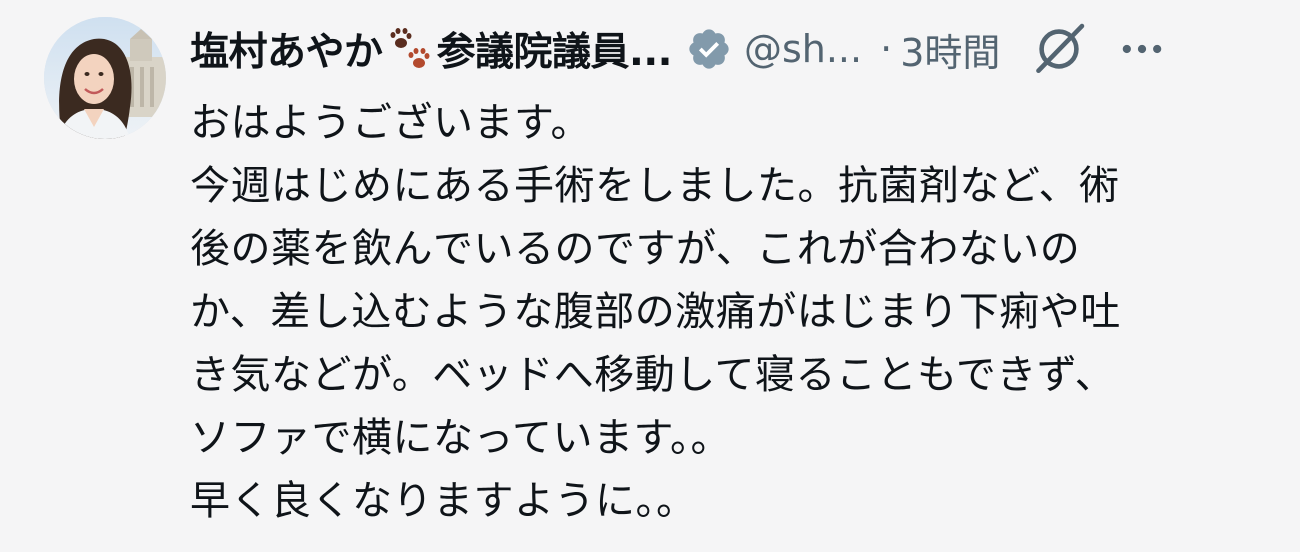  What do you see at coordinates (411, 49) in the screenshot?
I see `paw-prints-icon` at bounding box center [411, 49].